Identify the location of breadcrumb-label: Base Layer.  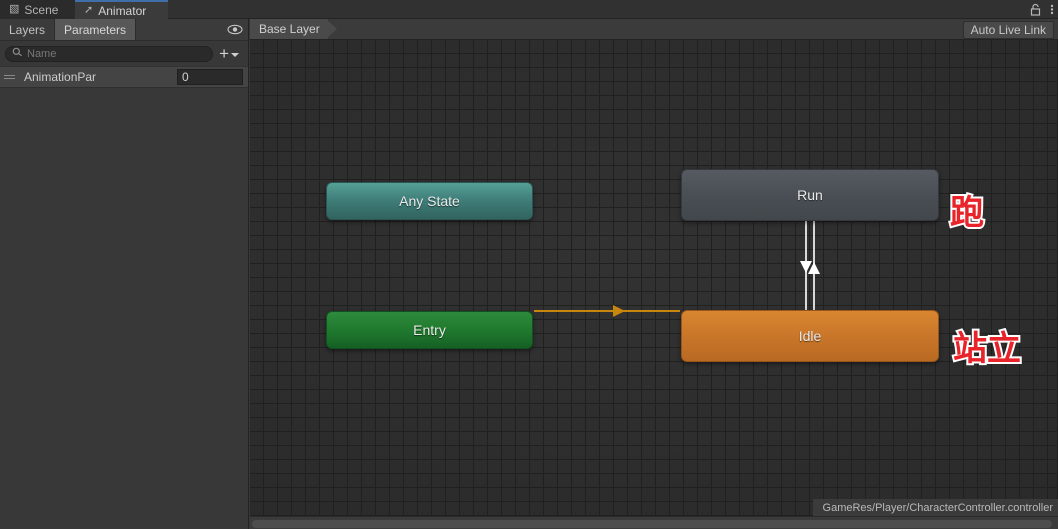
(289, 29).